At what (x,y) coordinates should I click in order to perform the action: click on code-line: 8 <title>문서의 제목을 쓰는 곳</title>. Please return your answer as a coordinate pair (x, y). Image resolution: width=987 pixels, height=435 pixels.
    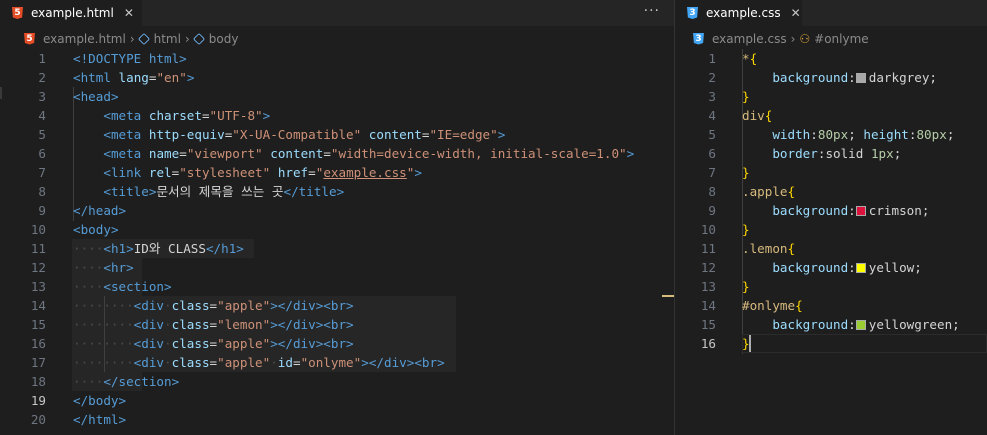
    Looking at the image, I should click on (337, 191).